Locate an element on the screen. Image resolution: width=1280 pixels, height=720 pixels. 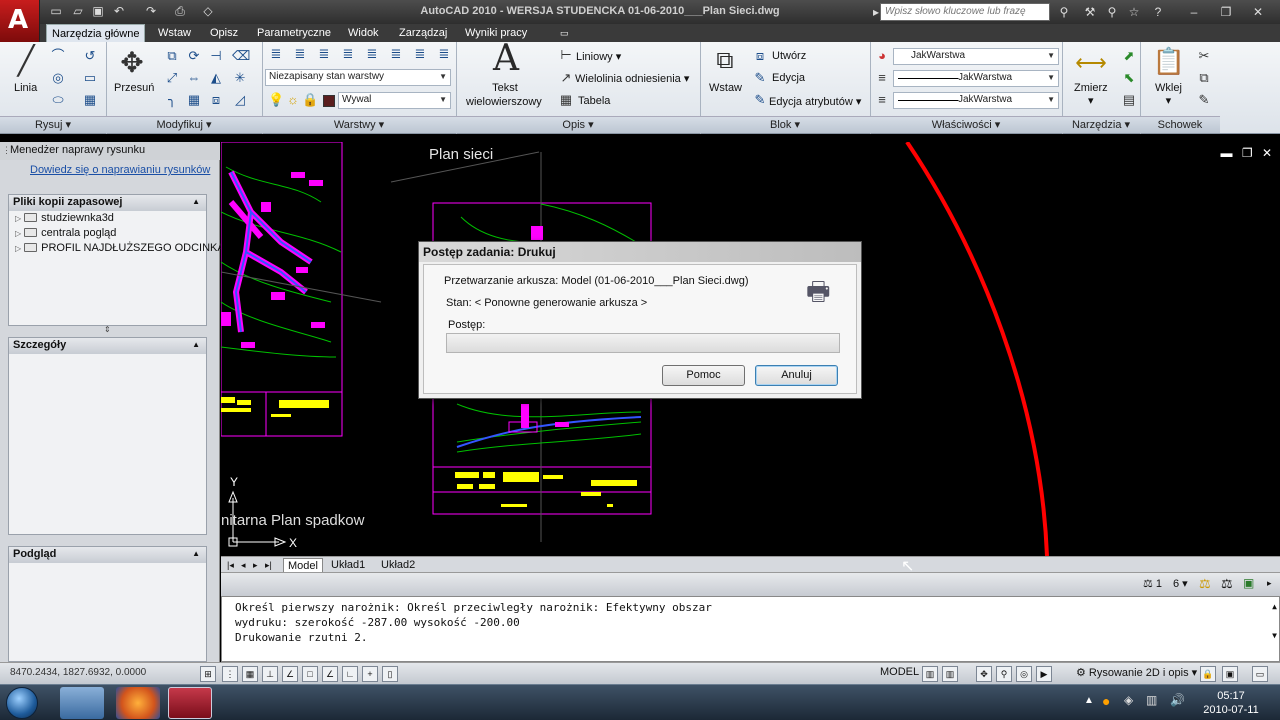
tab-annotate: Opisz is located at coordinates (224, 33).